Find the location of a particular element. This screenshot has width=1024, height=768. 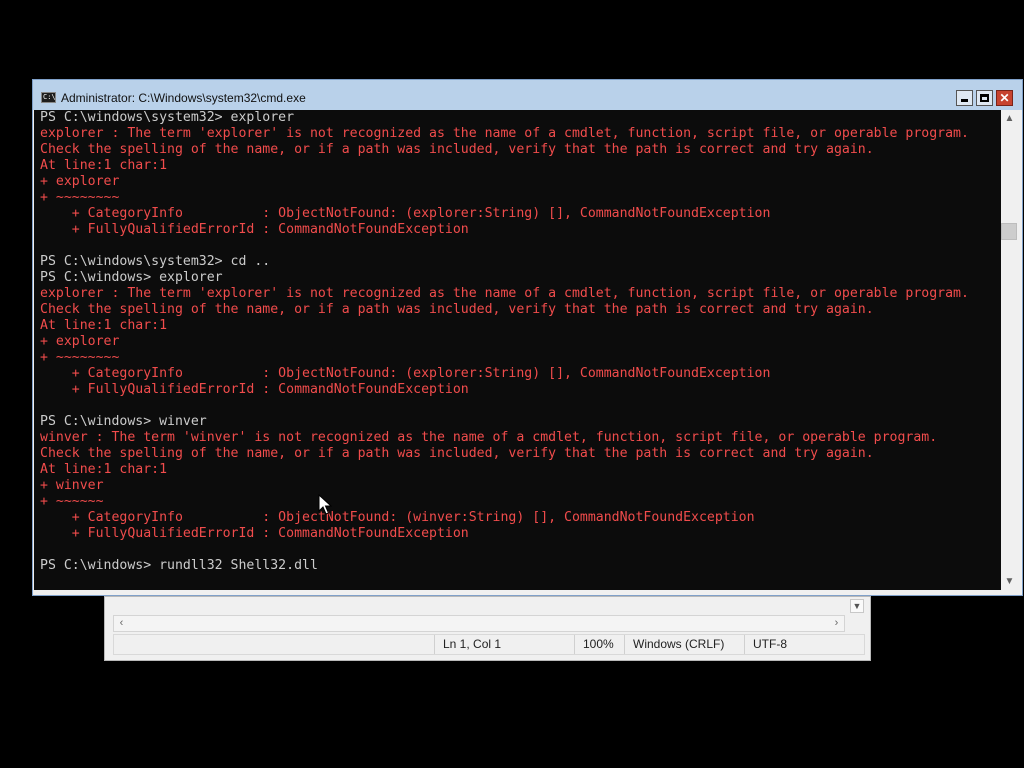

status-line-ending: Windows (CRLF) is located at coordinates (684, 644).